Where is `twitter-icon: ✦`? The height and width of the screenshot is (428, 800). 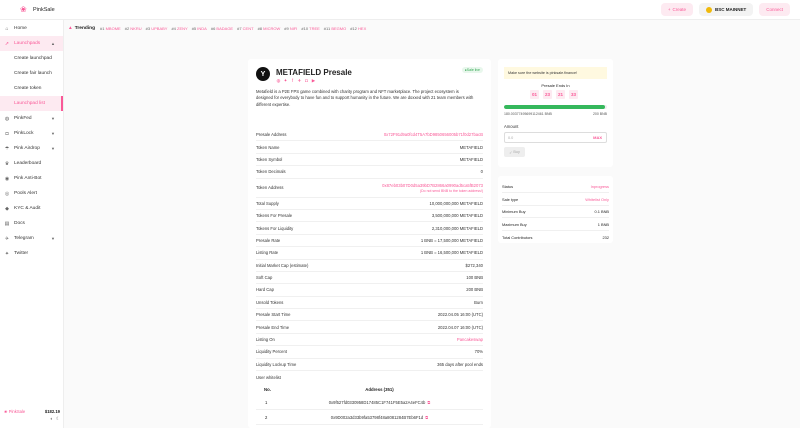 twitter-icon: ✦ is located at coordinates (285, 80).